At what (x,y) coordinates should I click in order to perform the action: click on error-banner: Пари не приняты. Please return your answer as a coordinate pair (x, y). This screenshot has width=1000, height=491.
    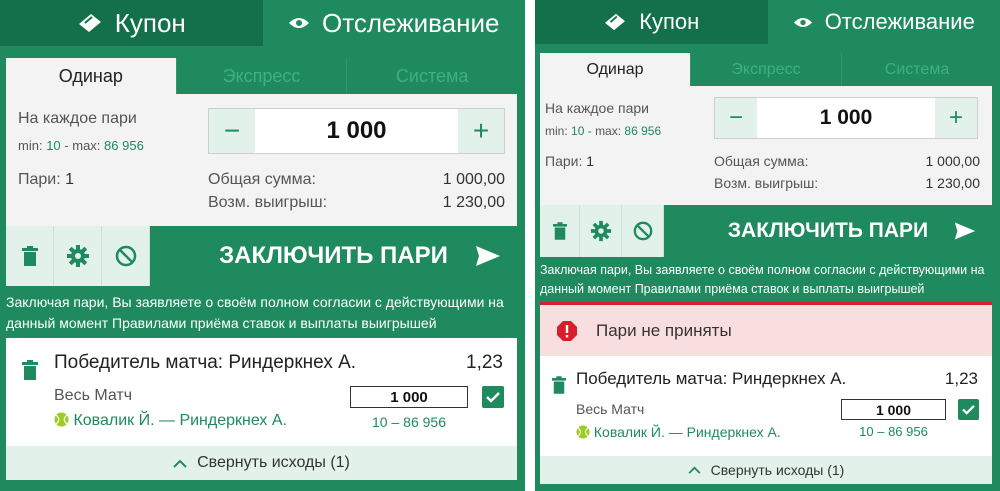
    Looking at the image, I should click on (766, 329).